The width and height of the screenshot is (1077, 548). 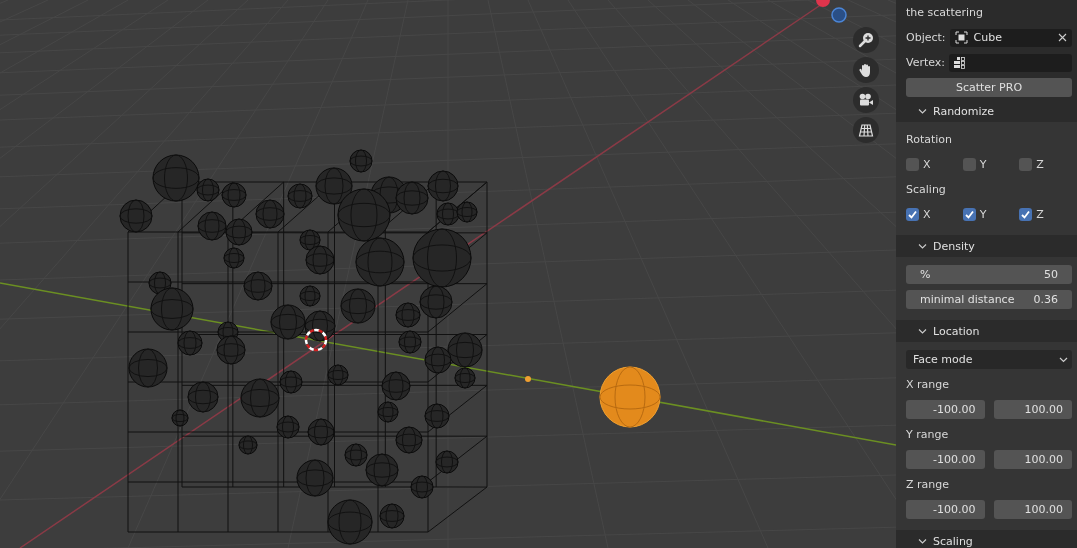 What do you see at coordinates (1010, 62) in the screenshot?
I see `vertex-field` at bounding box center [1010, 62].